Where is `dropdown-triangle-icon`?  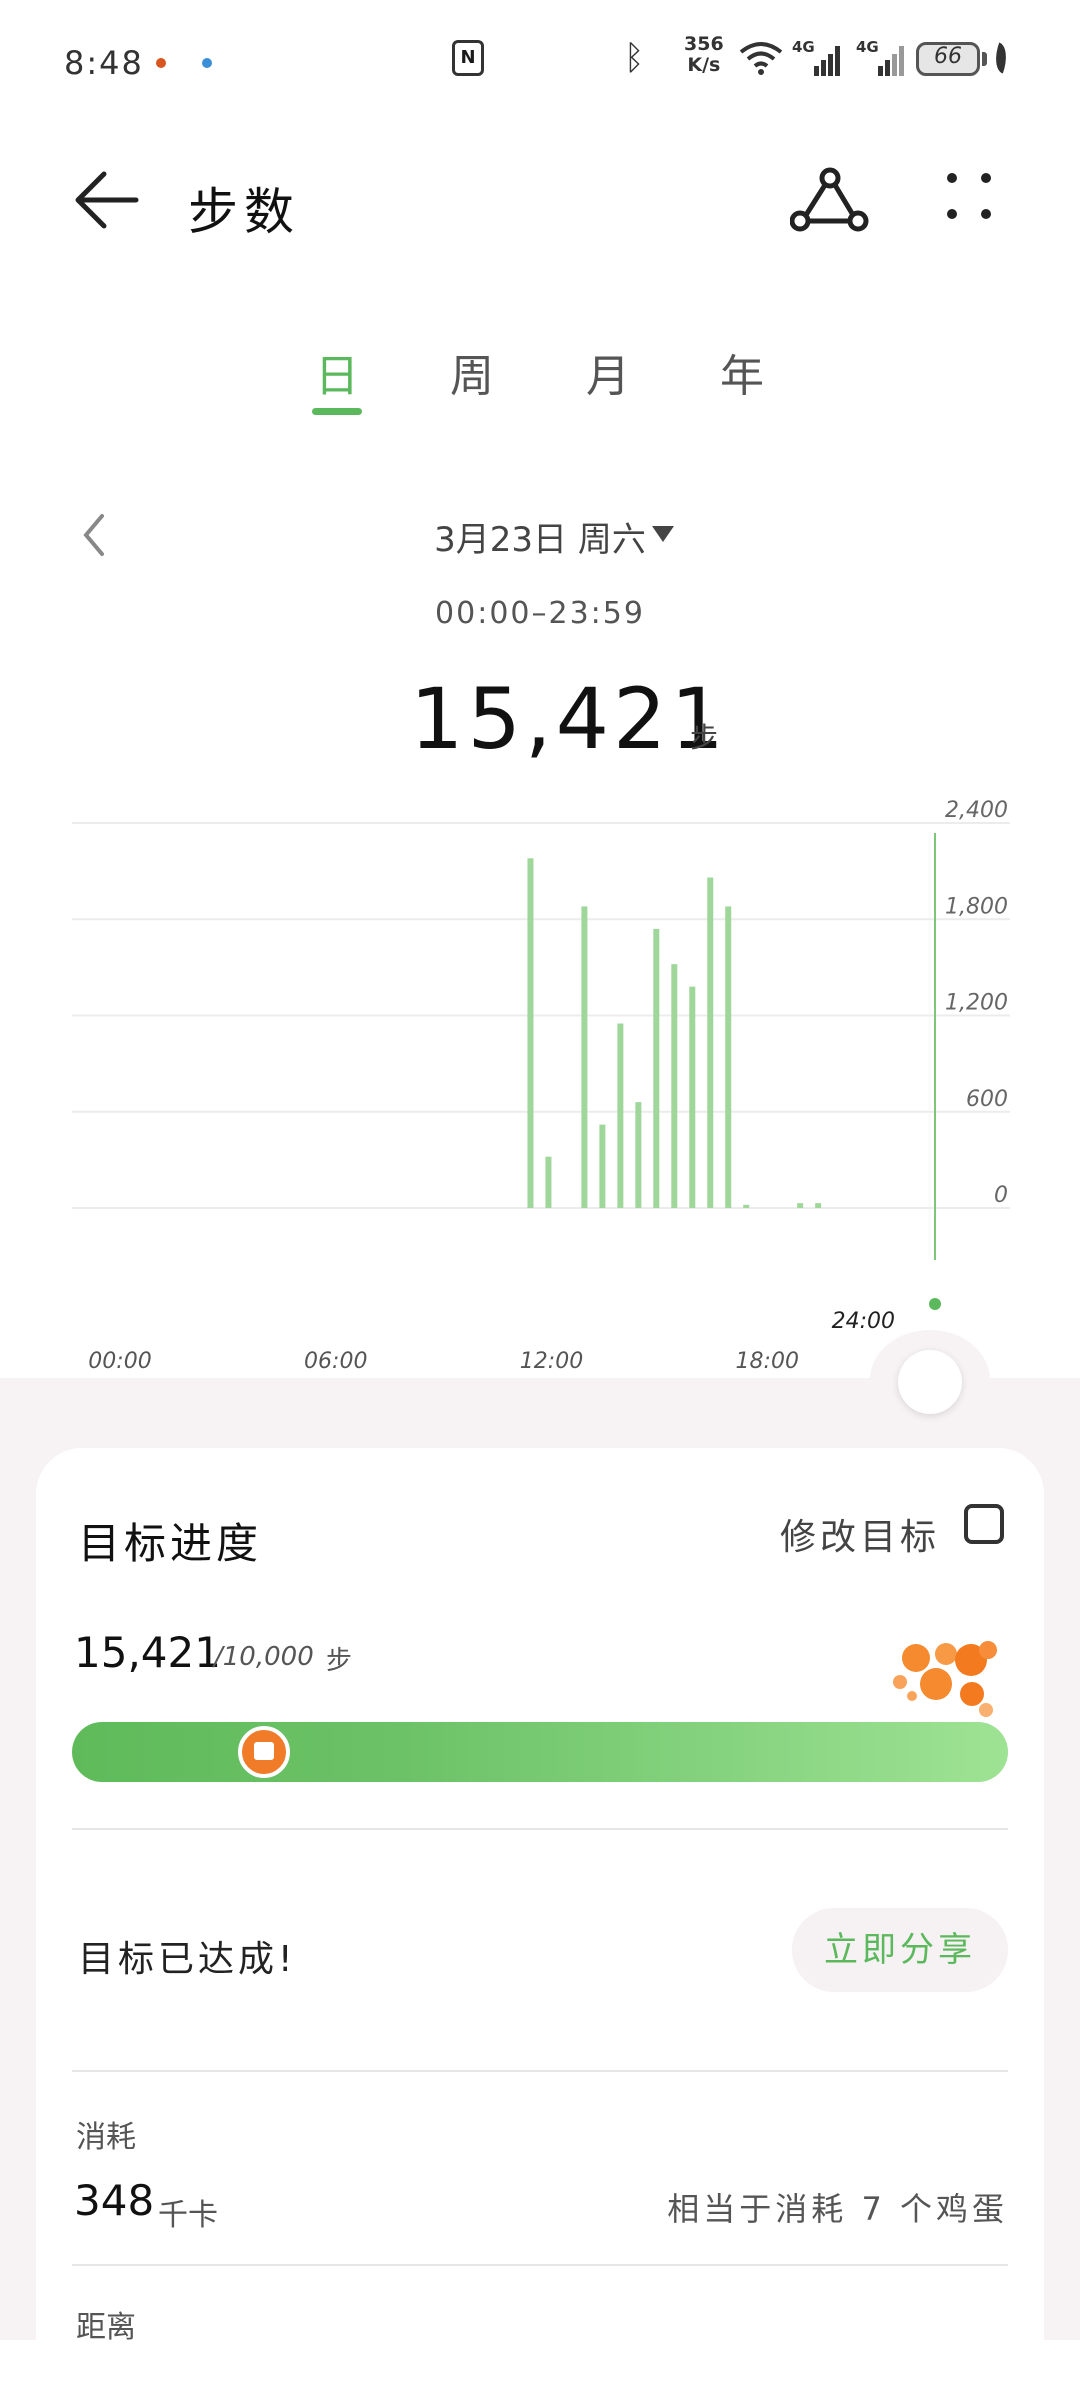 dropdown-triangle-icon is located at coordinates (663, 534).